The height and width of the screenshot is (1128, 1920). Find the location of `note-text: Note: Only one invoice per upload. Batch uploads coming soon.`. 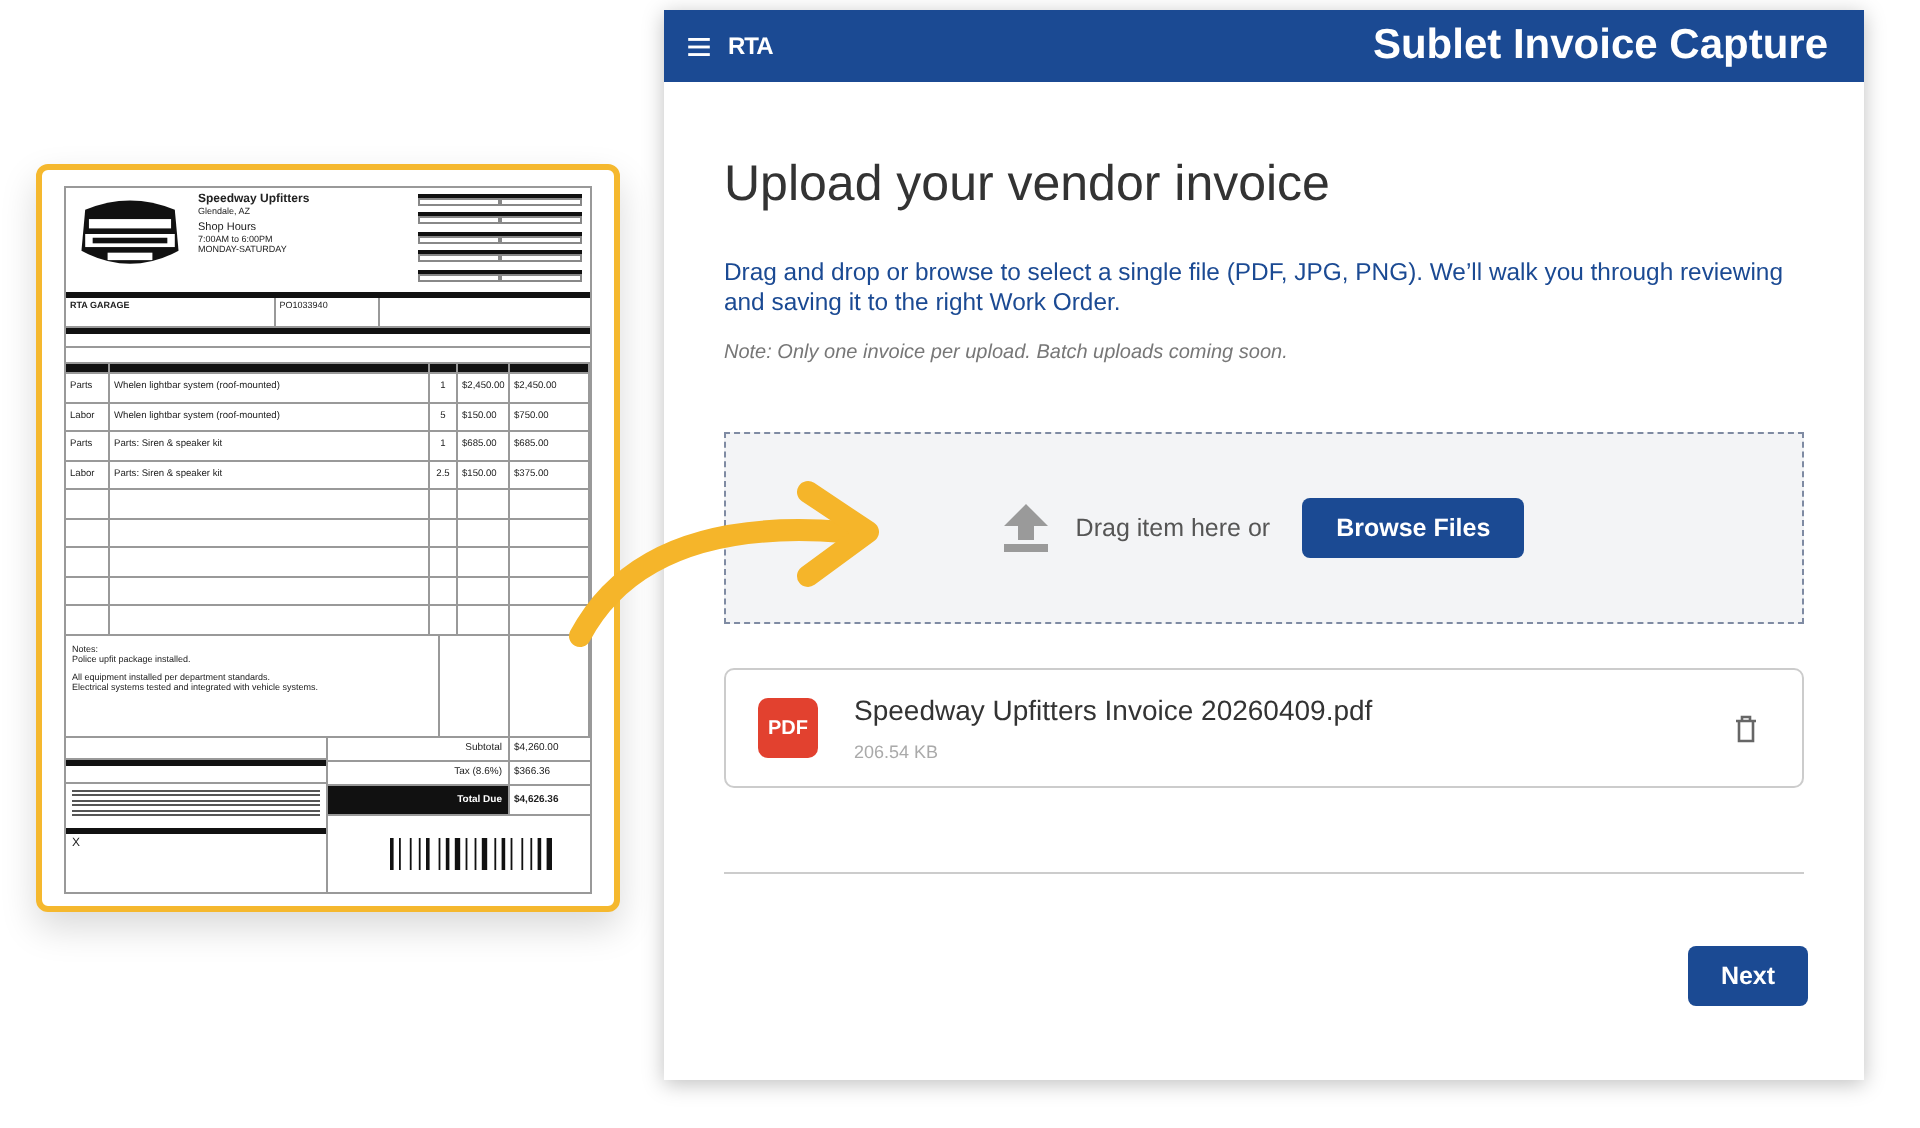

note-text: Note: Only one invoice per upload. Batch uploads coming soon. is located at coordinates (1007, 353).